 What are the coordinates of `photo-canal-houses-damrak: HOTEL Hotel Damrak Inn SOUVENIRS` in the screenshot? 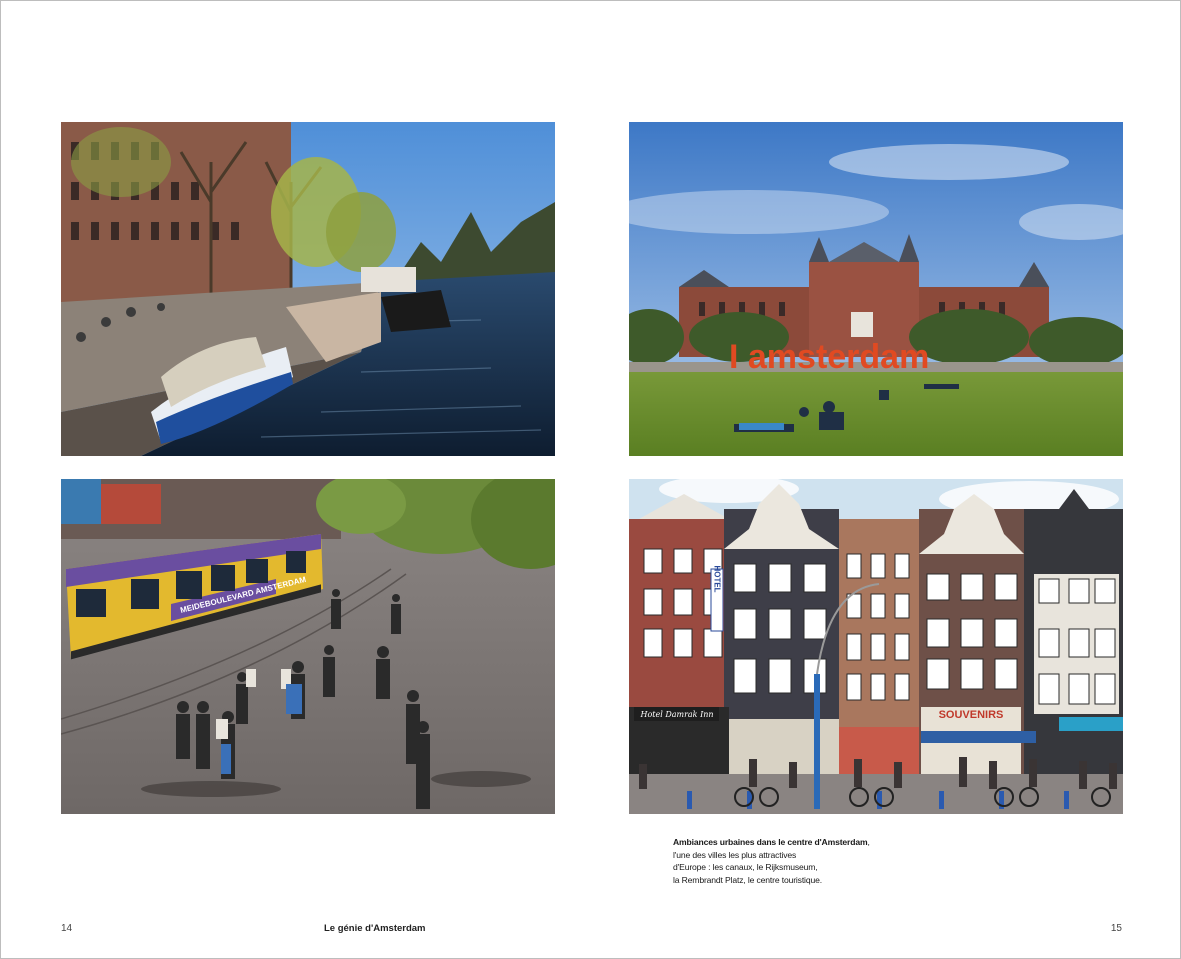 It's located at (876, 646).